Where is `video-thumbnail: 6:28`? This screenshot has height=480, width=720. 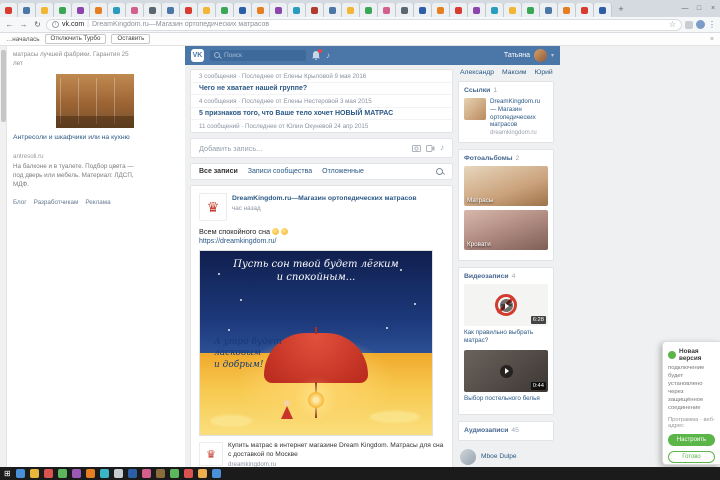
video-thumbnail: 6:28 is located at coordinates (506, 305).